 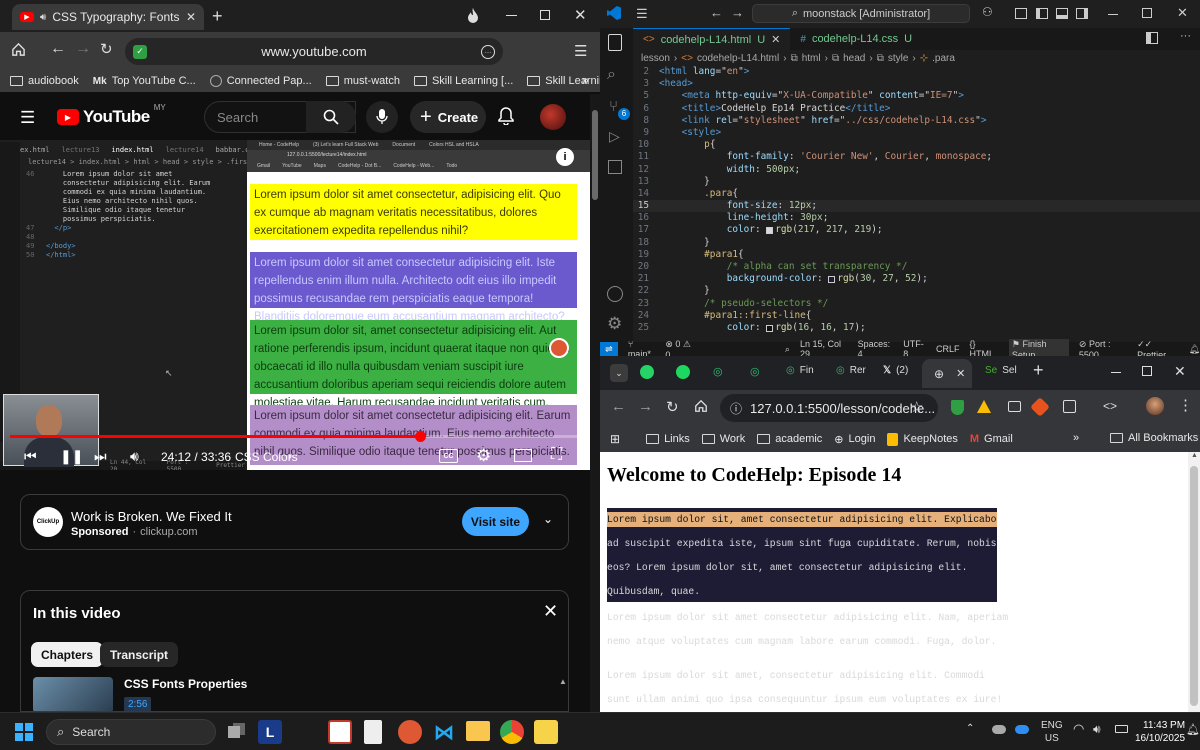 What do you see at coordinates (73, 694) in the screenshot?
I see `chapter-thumbnail` at bounding box center [73, 694].